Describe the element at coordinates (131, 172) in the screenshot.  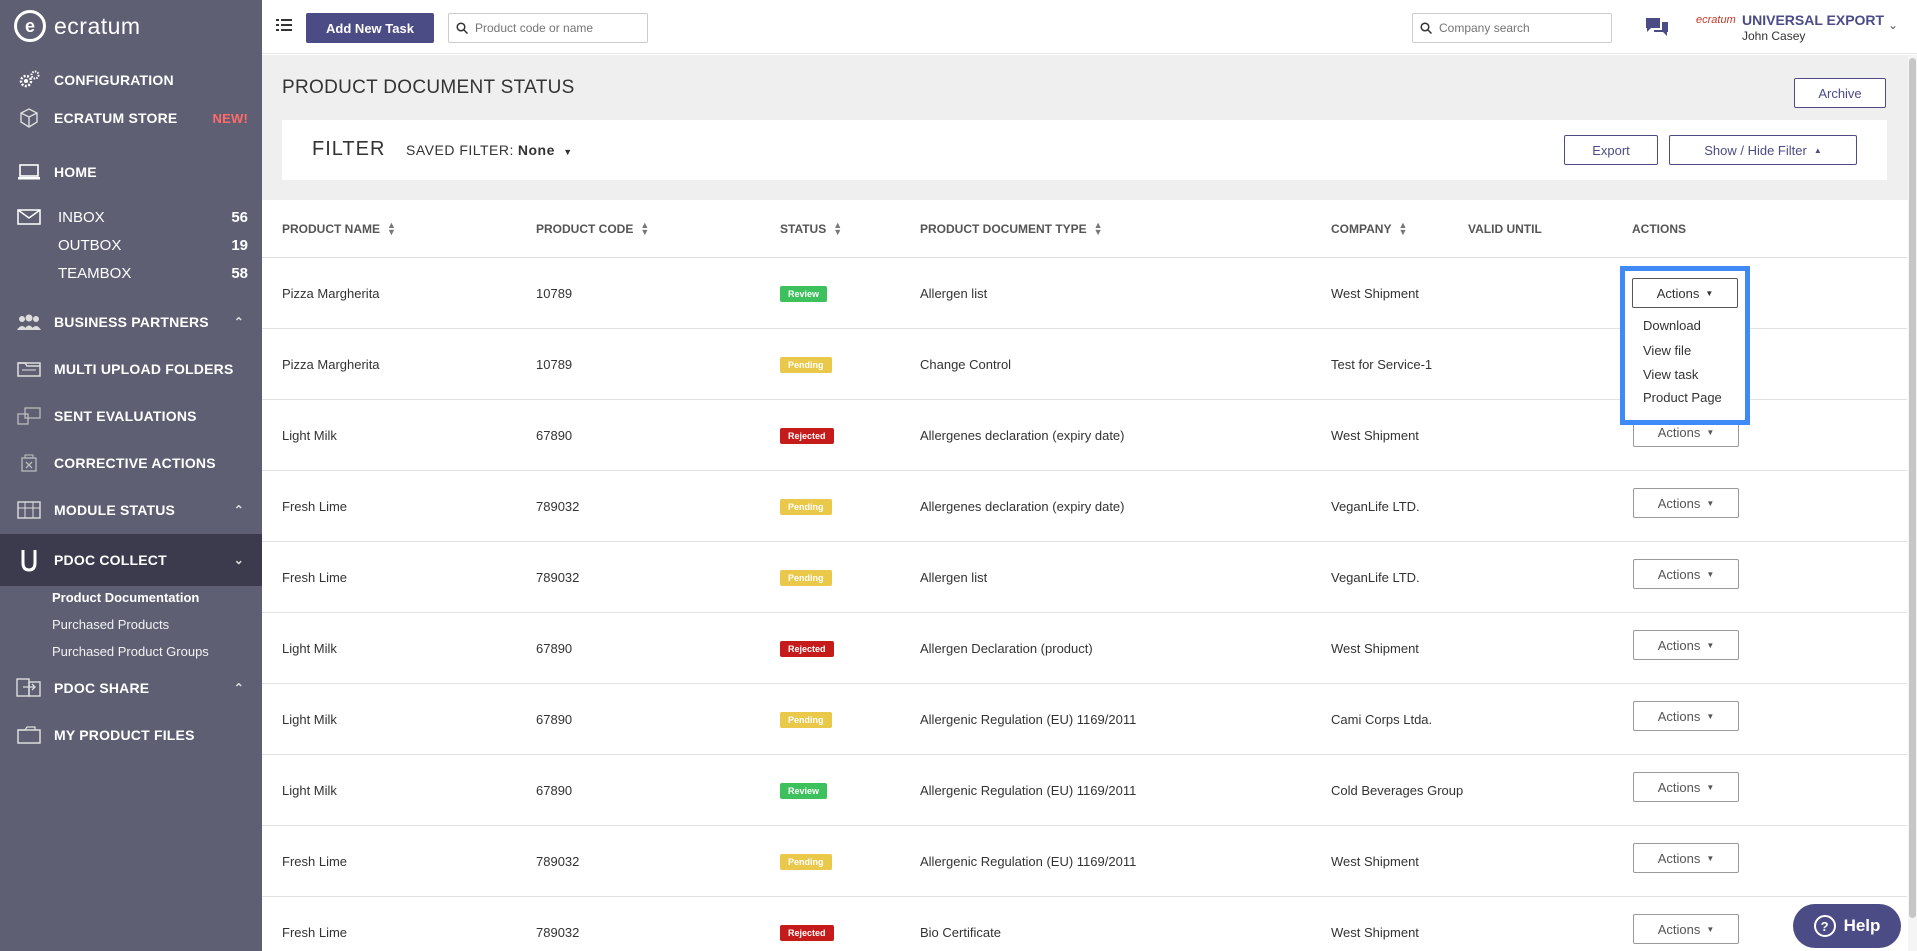
I see `sidebar-item-home: HOME` at that location.